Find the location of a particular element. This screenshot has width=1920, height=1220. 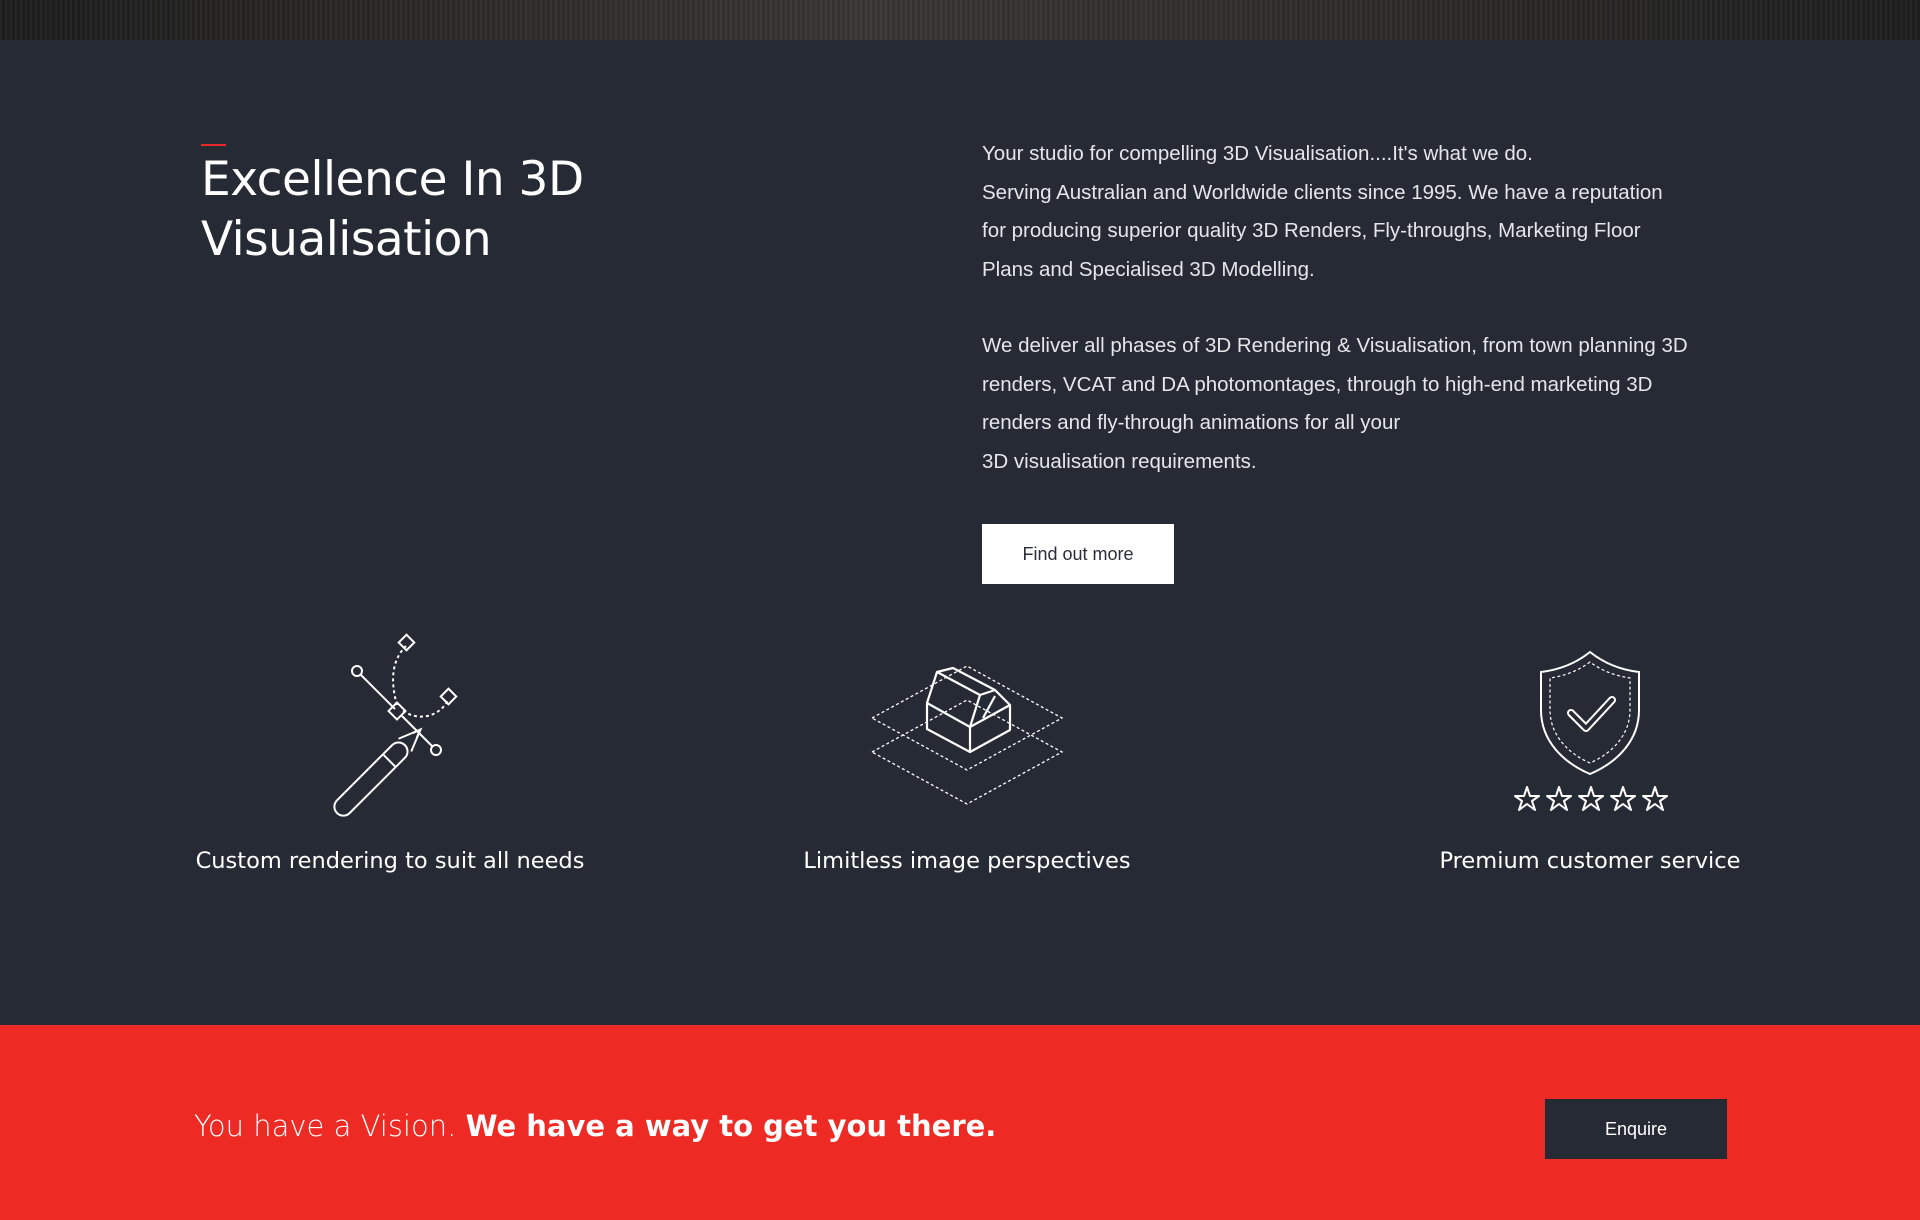

pen-tool-icon is located at coordinates (395, 725).